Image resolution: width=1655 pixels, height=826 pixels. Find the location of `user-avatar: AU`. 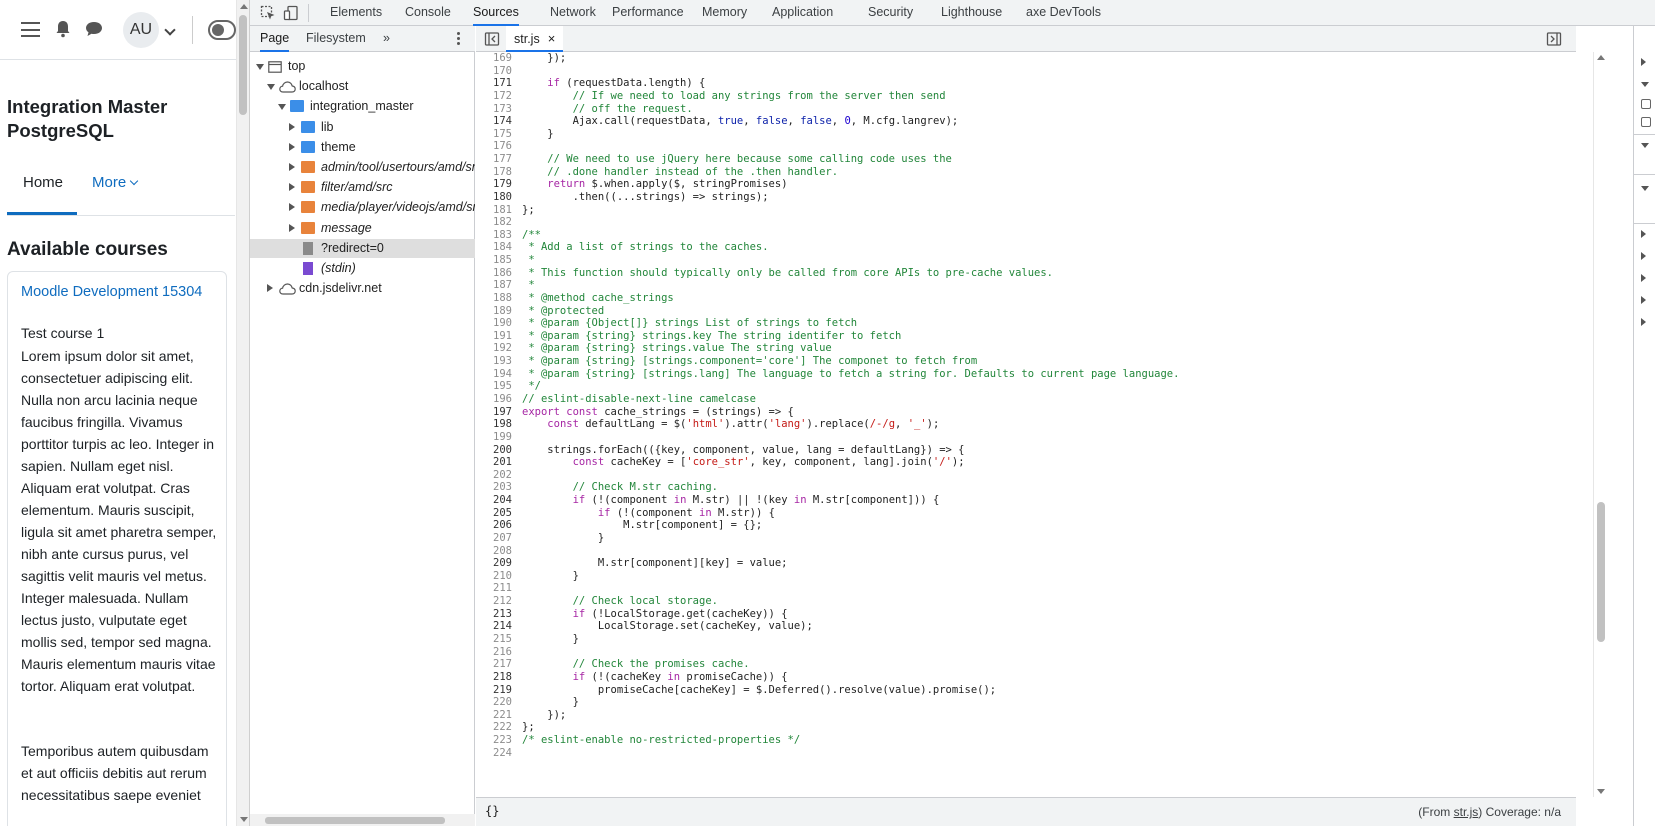

user-avatar: AU is located at coordinates (141, 30).